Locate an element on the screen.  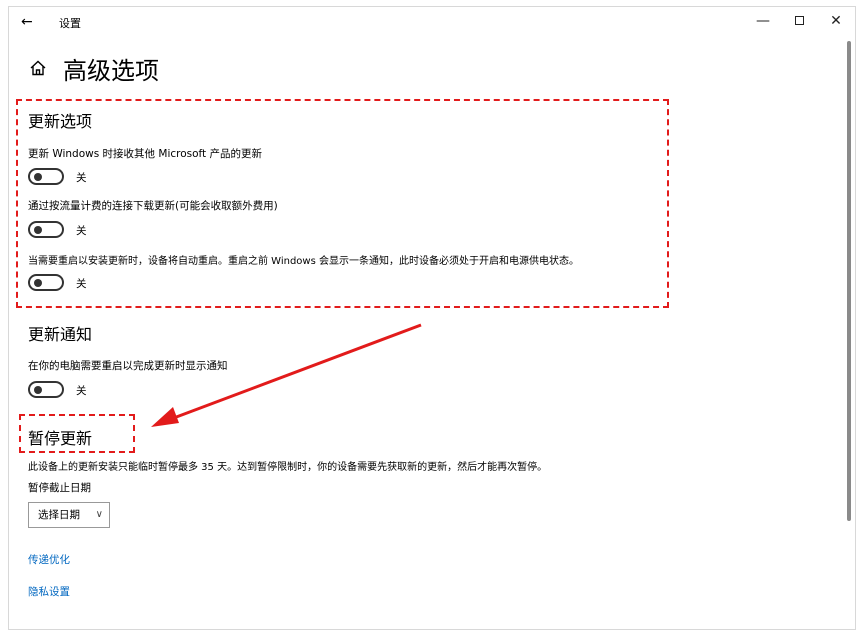
setting-label-other-products: 更新 Windows 时接收其他 Microsoft 产品的更新 is located at coordinates (145, 154).